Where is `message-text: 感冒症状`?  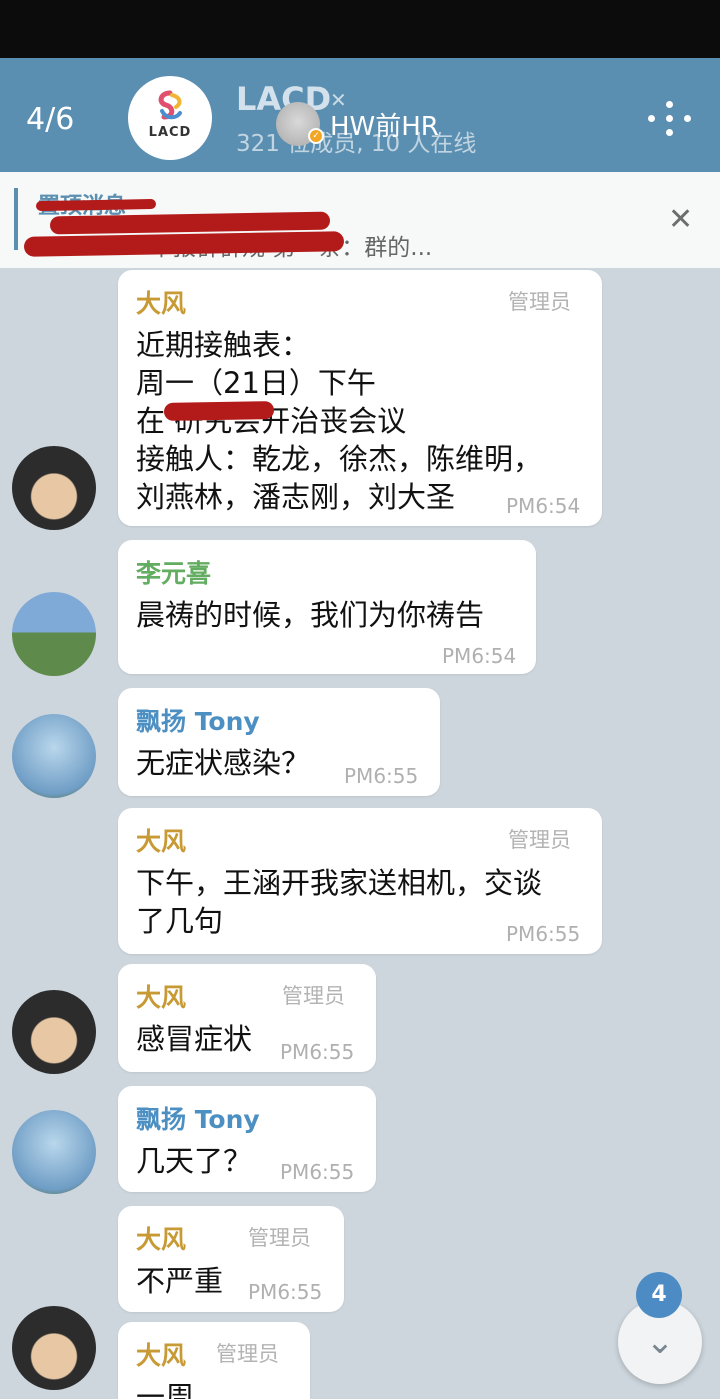 message-text: 感冒症状 is located at coordinates (194, 1039).